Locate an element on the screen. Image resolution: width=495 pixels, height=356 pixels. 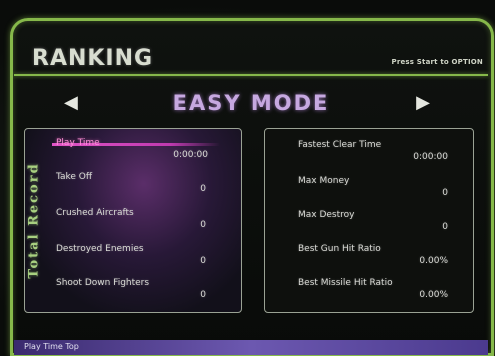
stat-max-destroy: Max Destroy 0 is located at coordinates (373, 223).